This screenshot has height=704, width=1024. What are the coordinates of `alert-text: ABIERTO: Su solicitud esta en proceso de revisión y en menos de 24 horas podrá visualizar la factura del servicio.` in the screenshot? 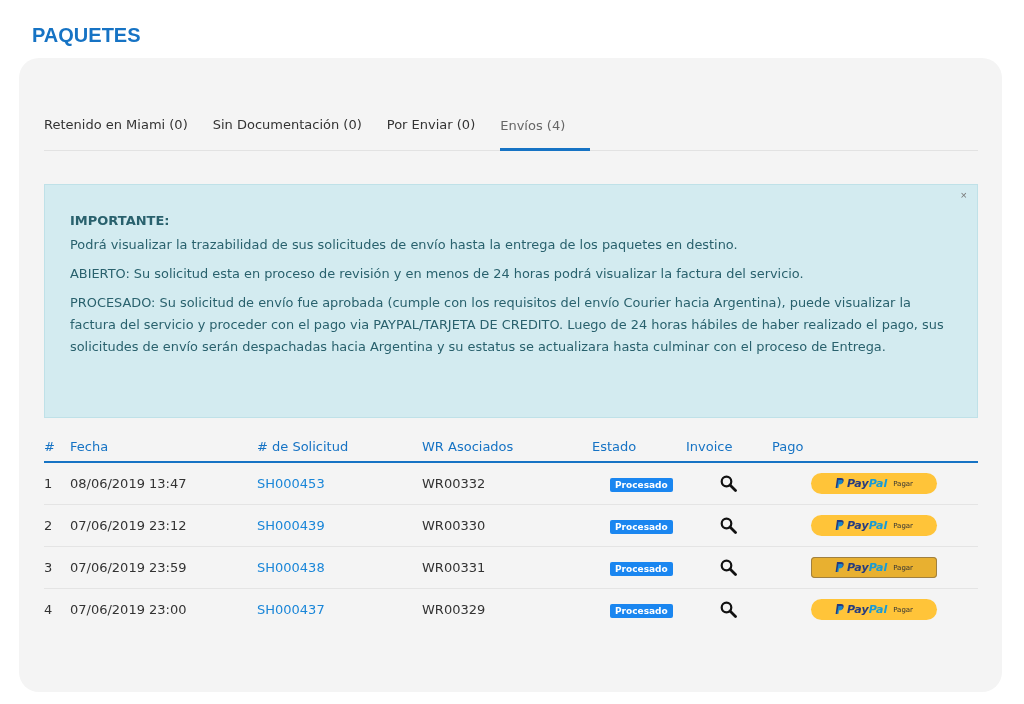 It's located at (437, 274).